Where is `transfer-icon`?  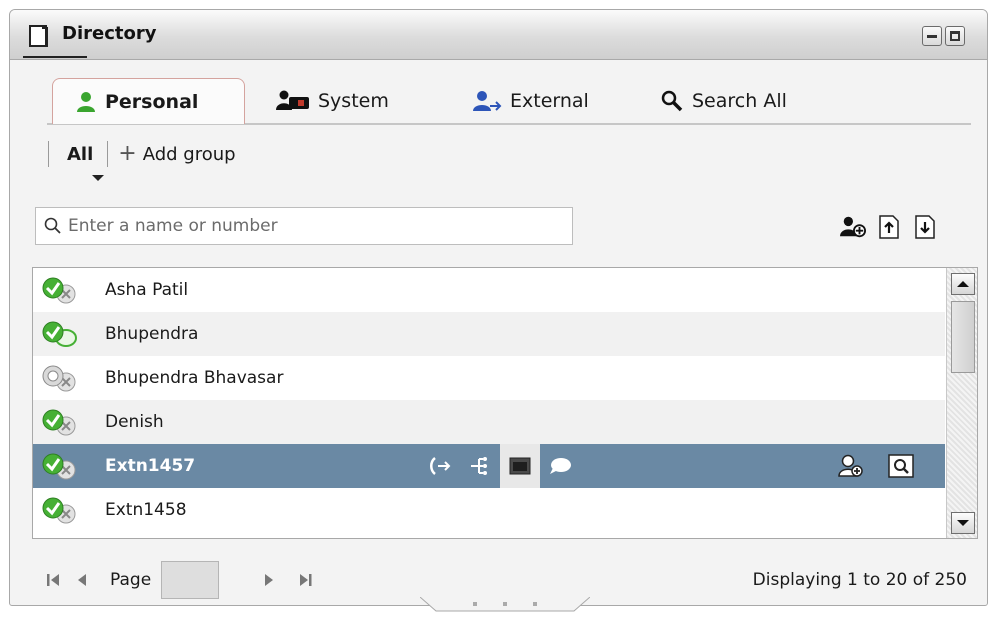
transfer-icon is located at coordinates (480, 466).